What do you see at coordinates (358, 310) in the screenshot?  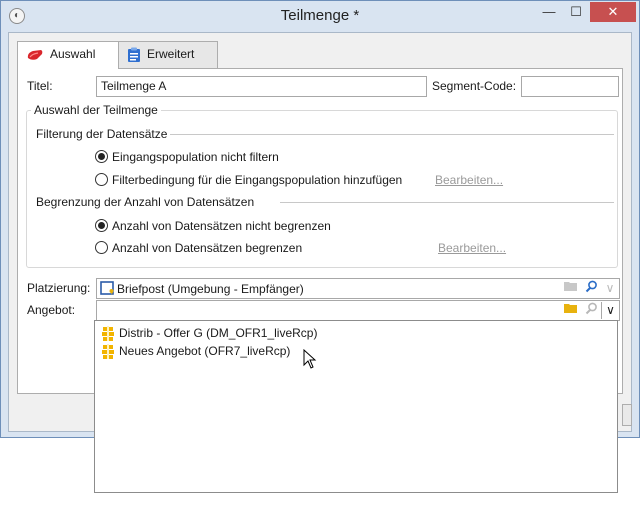 I see `offer-combo: ∨` at bounding box center [358, 310].